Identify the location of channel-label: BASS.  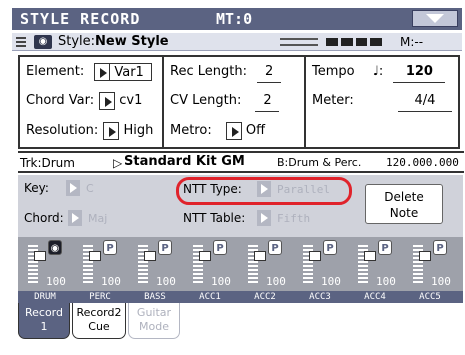
(155, 297).